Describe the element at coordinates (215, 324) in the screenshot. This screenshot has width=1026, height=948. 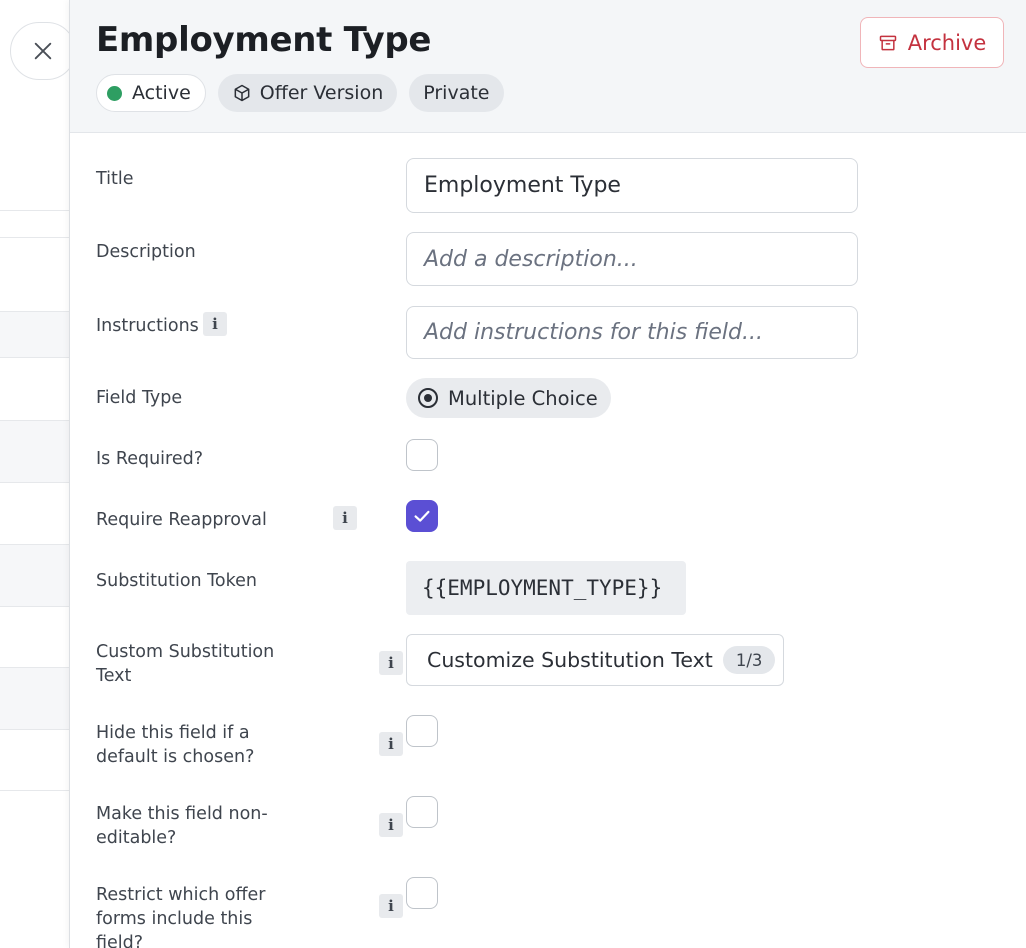
I see `instructions-info-icon: i` at that location.